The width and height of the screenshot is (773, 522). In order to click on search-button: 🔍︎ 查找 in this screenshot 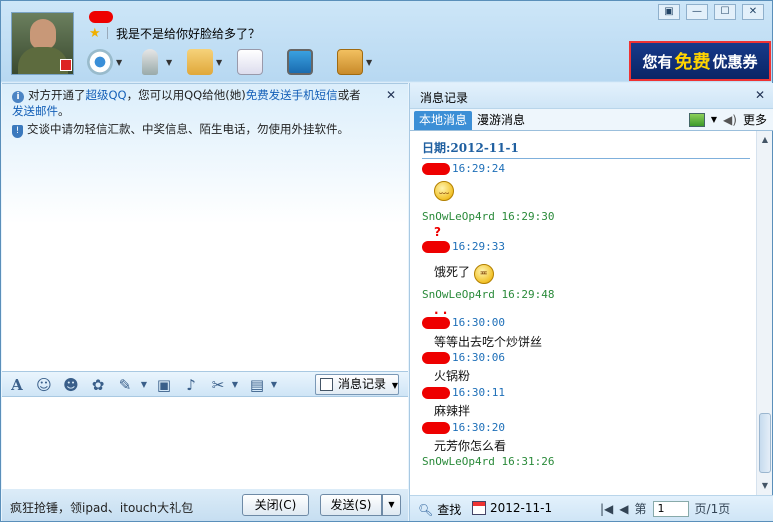, I will do `click(439, 509)`.